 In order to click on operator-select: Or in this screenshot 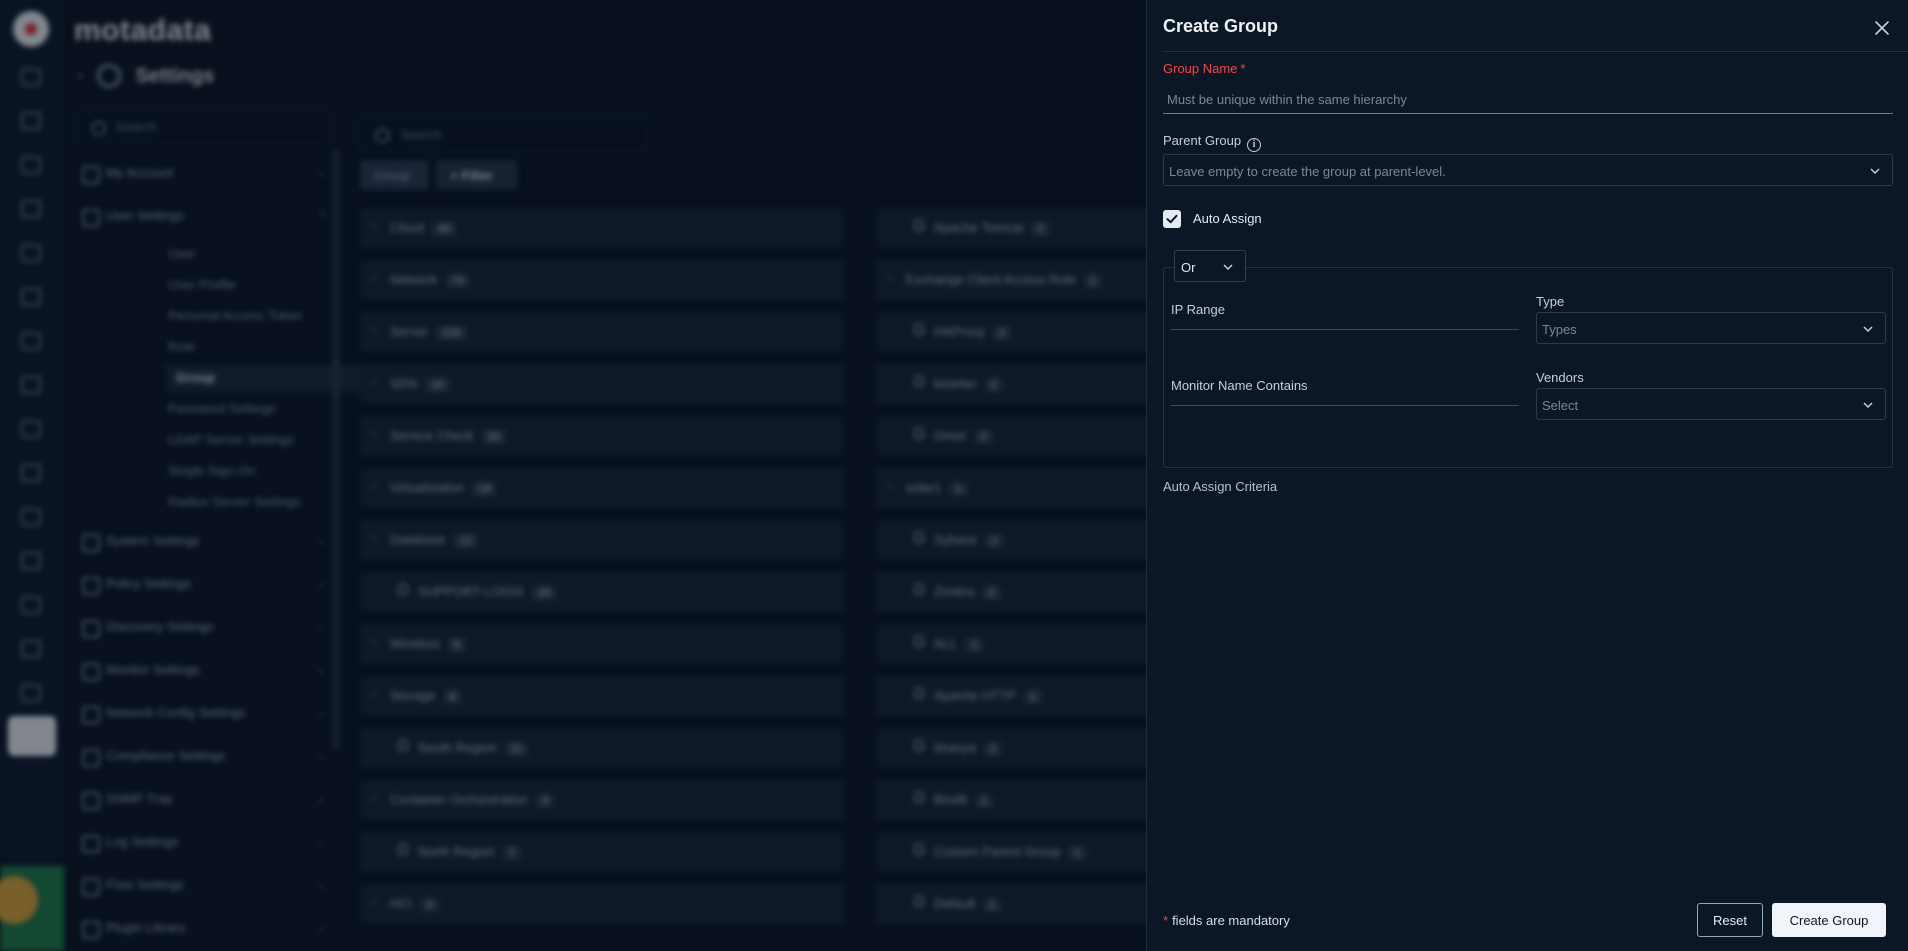, I will do `click(1210, 266)`.